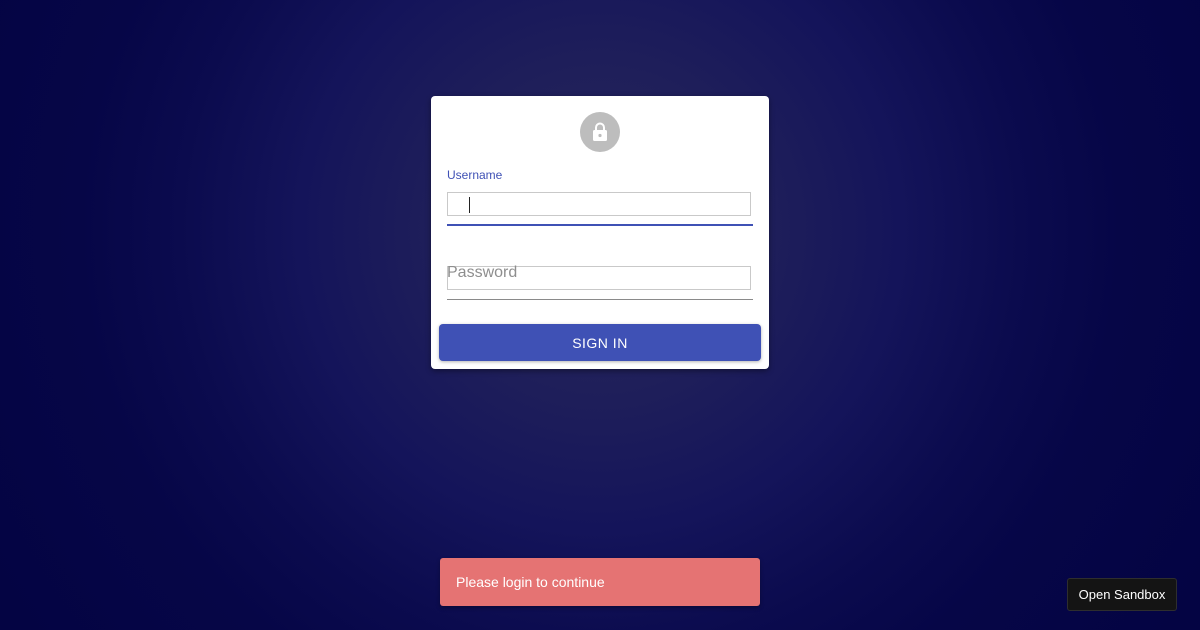 This screenshot has width=1200, height=630. Describe the element at coordinates (599, 204) in the screenshot. I see `username-input` at that location.